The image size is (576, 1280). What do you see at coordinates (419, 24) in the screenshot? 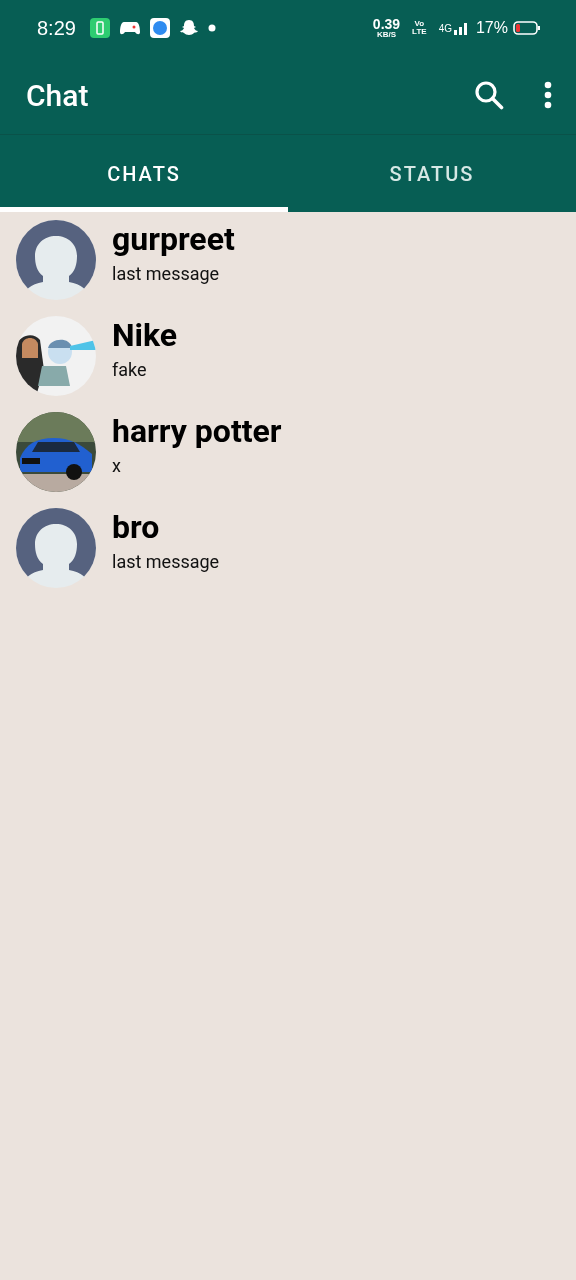
I see `volte-label: Vo` at bounding box center [419, 24].